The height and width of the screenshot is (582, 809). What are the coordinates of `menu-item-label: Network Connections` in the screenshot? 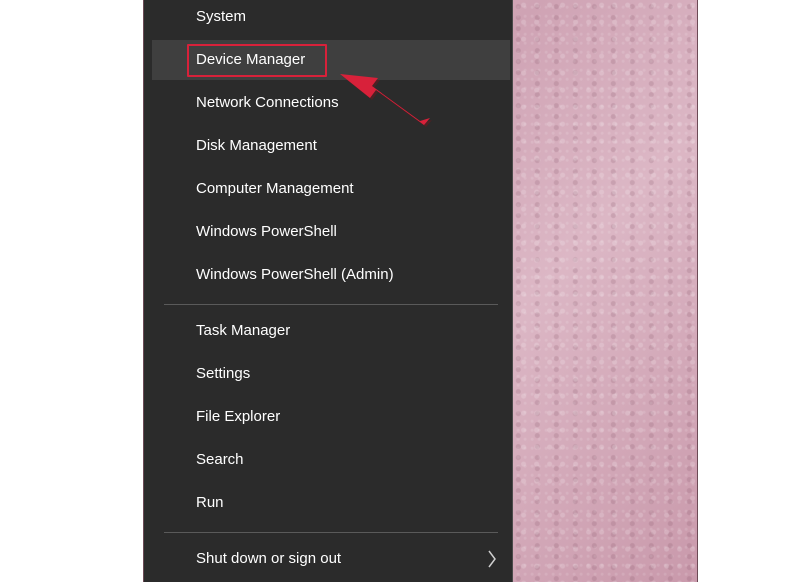 It's located at (267, 102).